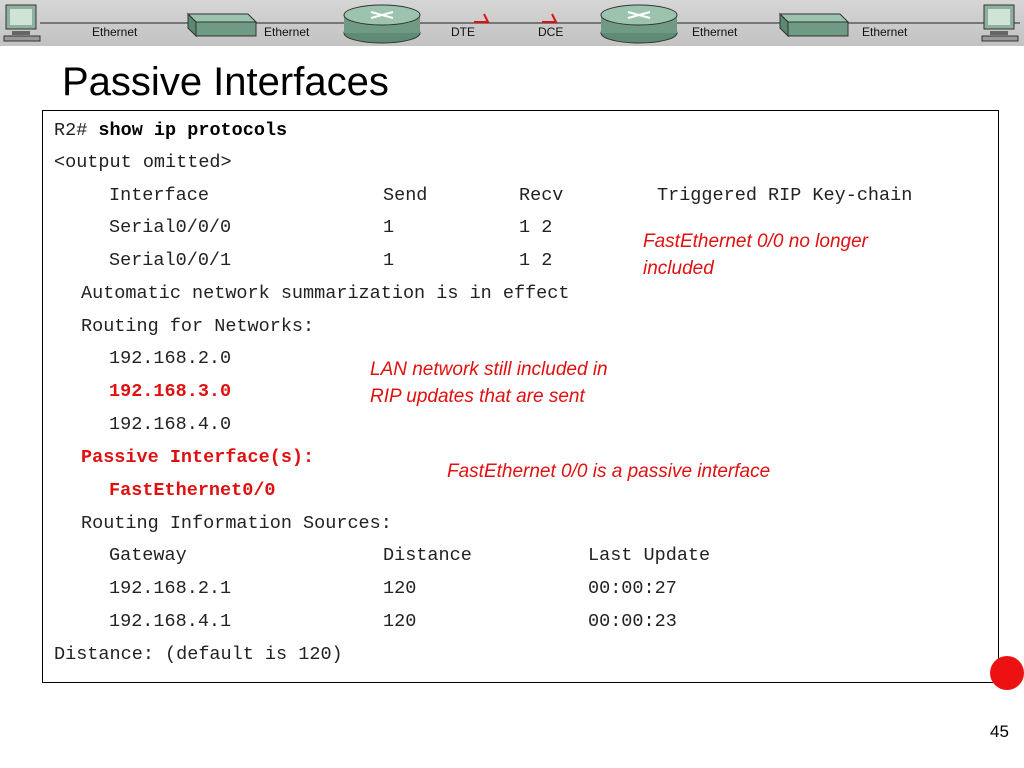 The height and width of the screenshot is (768, 1024). I want to click on routing-networks-line: Routing for Networks:, so click(198, 326).